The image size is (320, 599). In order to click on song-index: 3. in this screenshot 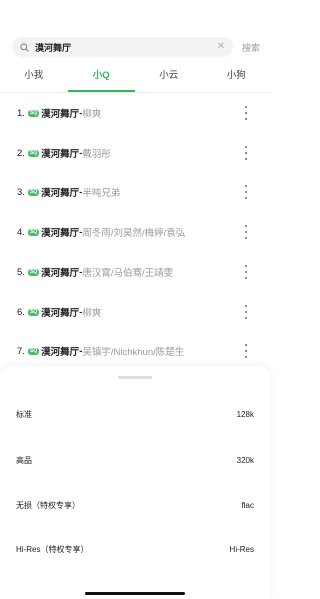, I will do `click(21, 192)`.